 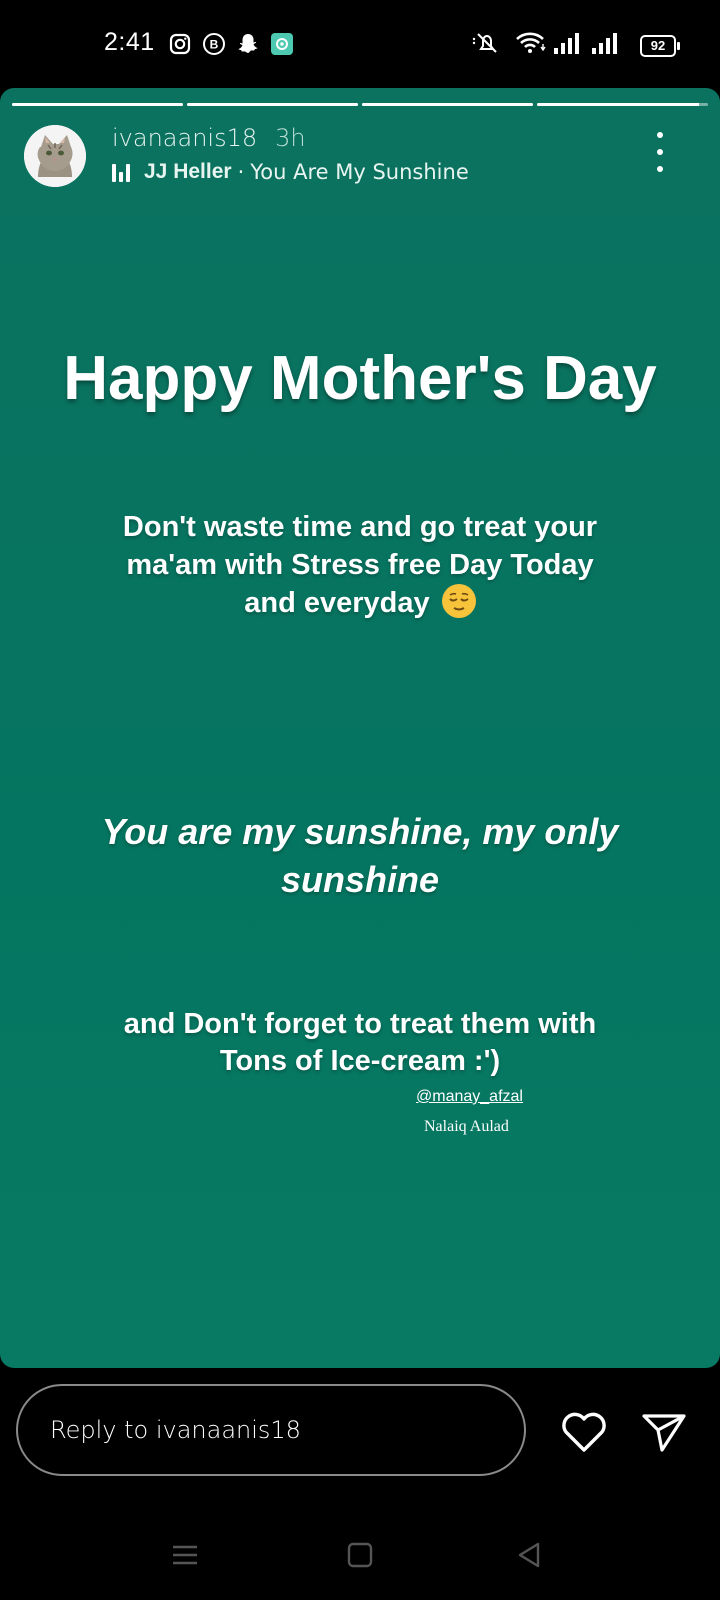 I want to click on avatar, so click(x=55, y=156).